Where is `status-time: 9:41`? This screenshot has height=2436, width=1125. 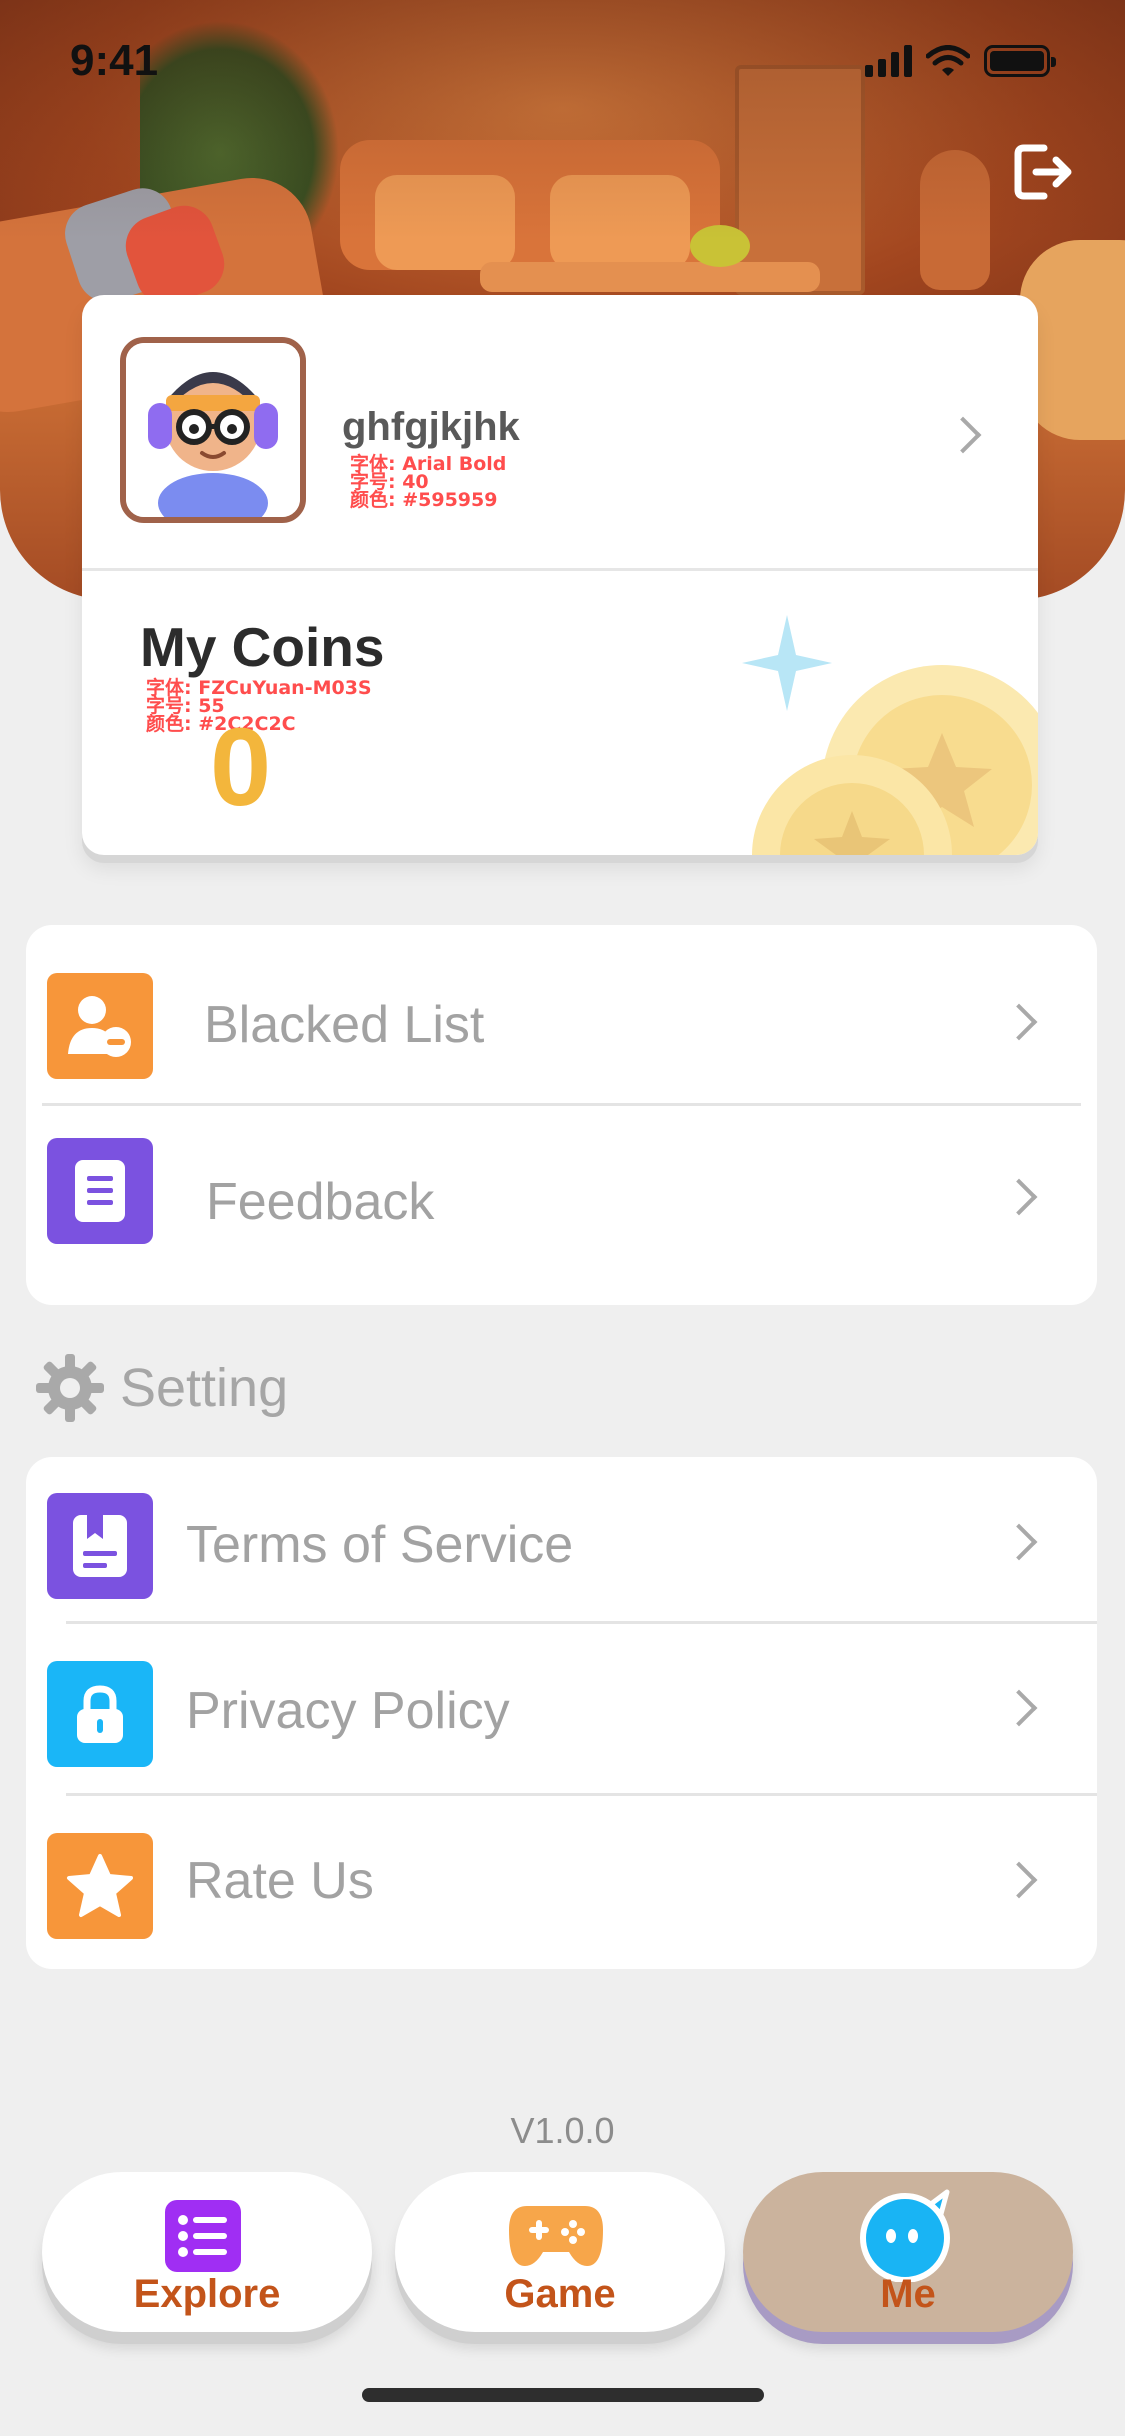 status-time: 9:41 is located at coordinates (114, 60).